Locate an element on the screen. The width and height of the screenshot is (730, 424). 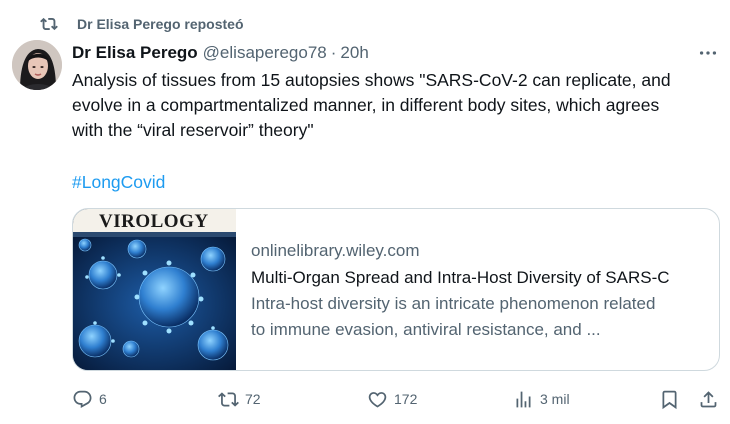
reply-icon is located at coordinates (82, 399).